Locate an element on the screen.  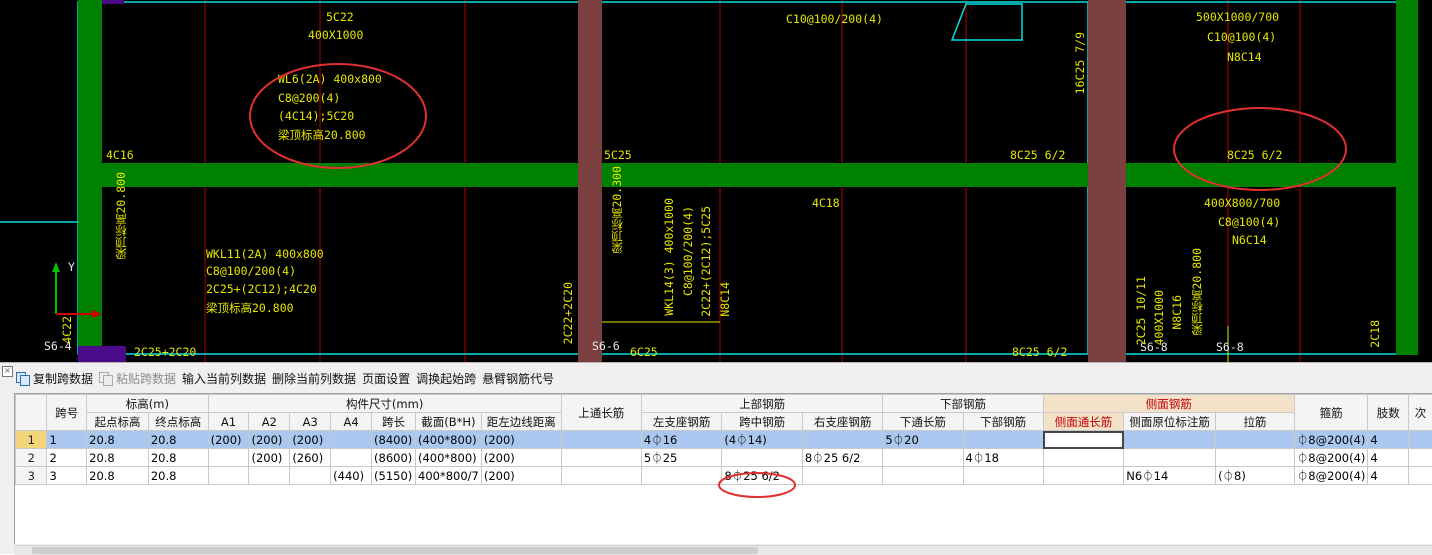
cell-mid-span: (4⏀14) is located at coordinates (762, 440).